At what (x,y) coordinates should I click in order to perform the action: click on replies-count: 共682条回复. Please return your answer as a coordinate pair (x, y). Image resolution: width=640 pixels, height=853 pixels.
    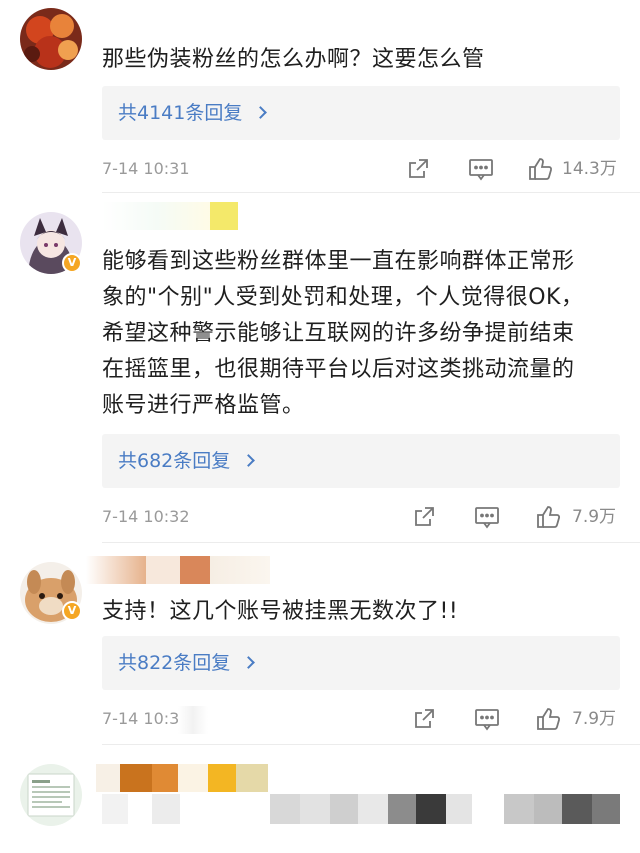
    Looking at the image, I should click on (174, 461).